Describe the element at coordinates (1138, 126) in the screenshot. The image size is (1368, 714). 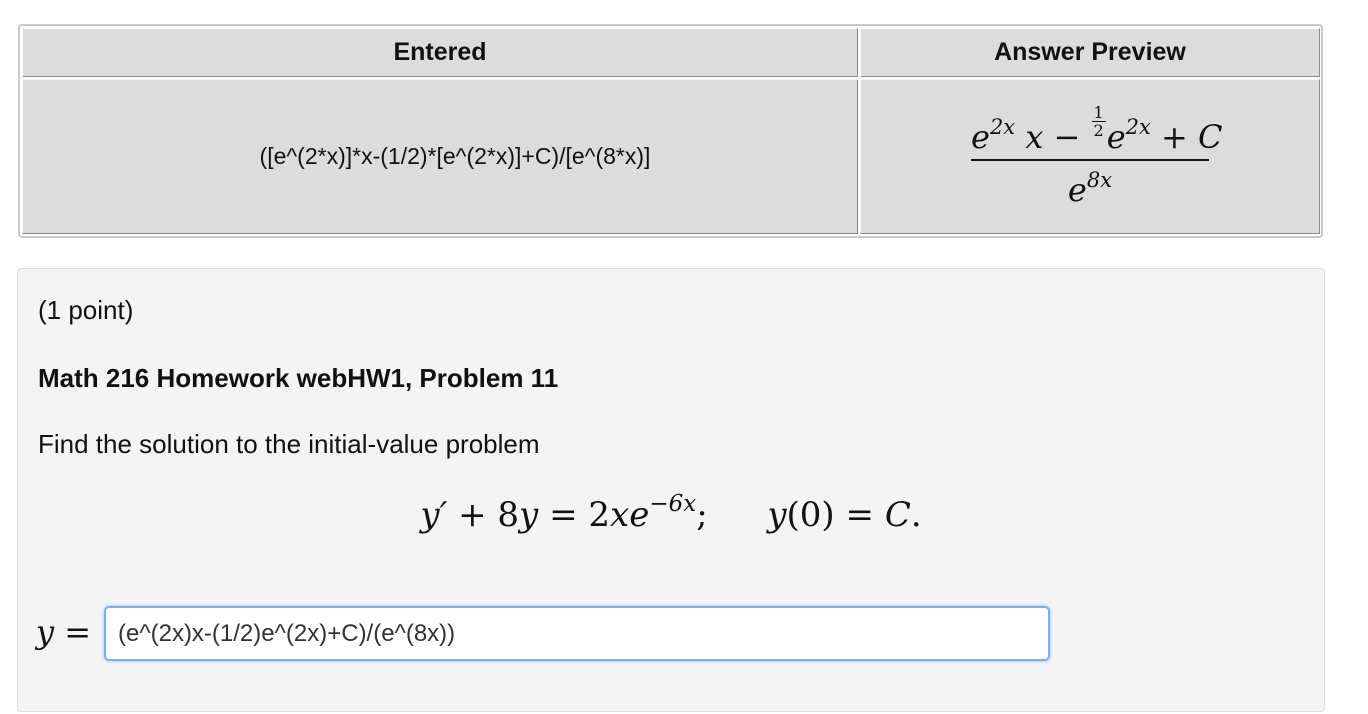
I see `preview-num-exp2: 2x` at that location.